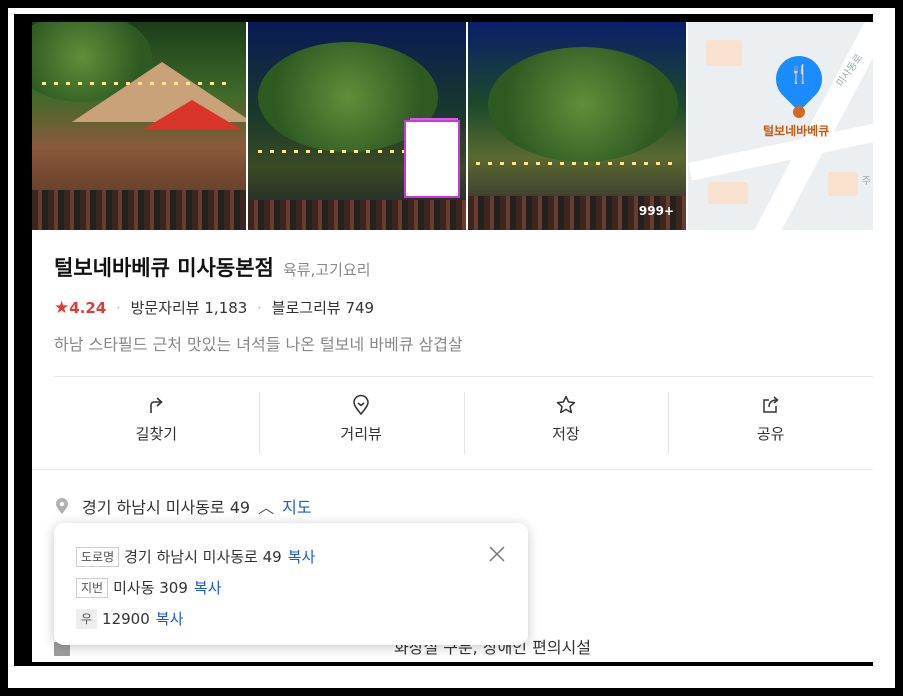  What do you see at coordinates (361, 434) in the screenshot?
I see `street-view-label: 거리뷰` at bounding box center [361, 434].